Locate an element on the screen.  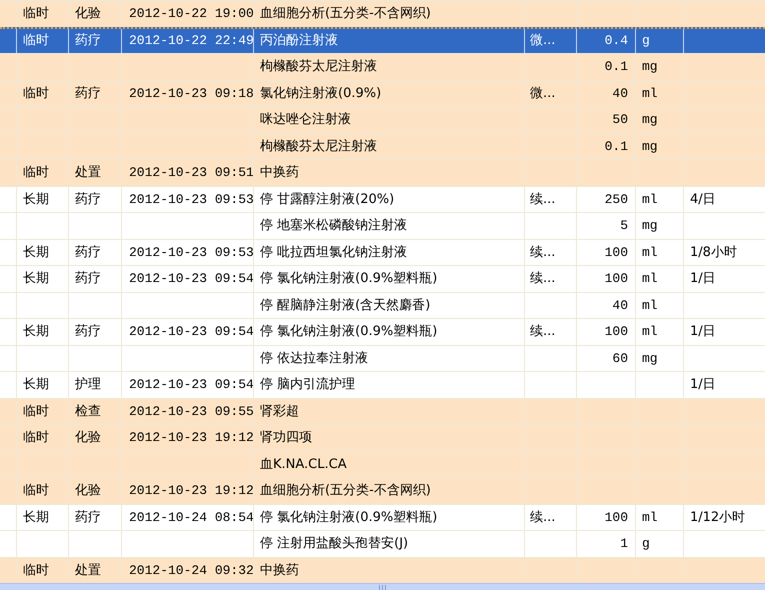
order-row: 临时 化验 2012-10-22 19:00 血细胞分析(五分类-不含网织) is located at coordinates (382, 13).